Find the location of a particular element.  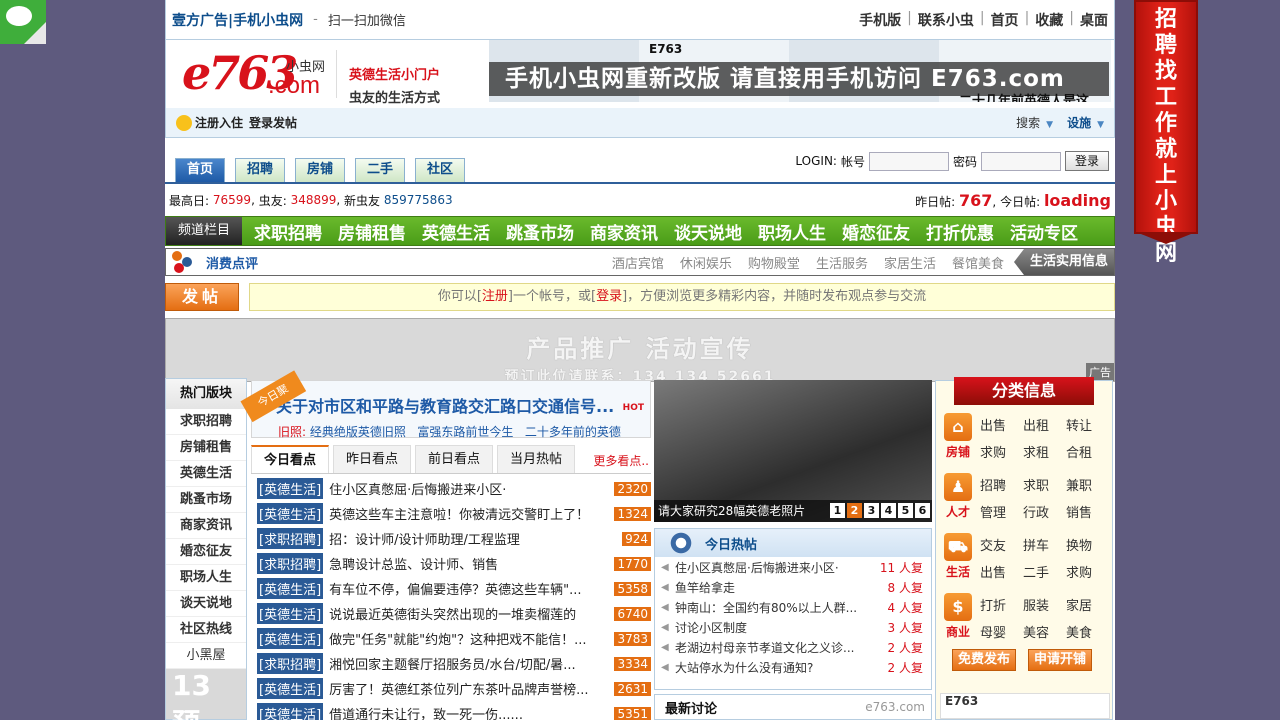

login-post-link: 登录发帖 is located at coordinates (273, 122).